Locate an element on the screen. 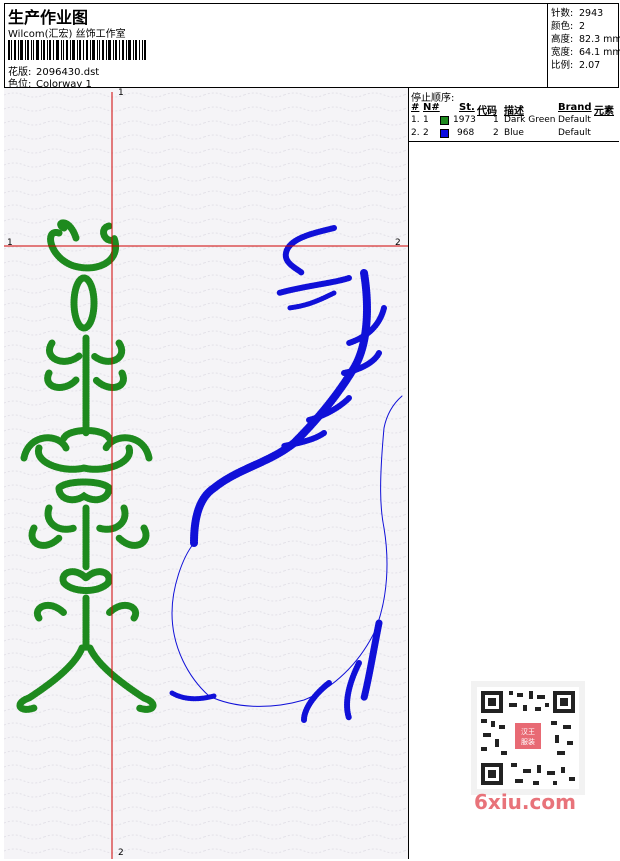 The width and height of the screenshot is (620, 861). guide-h-right-label: 2 is located at coordinates (398, 243).